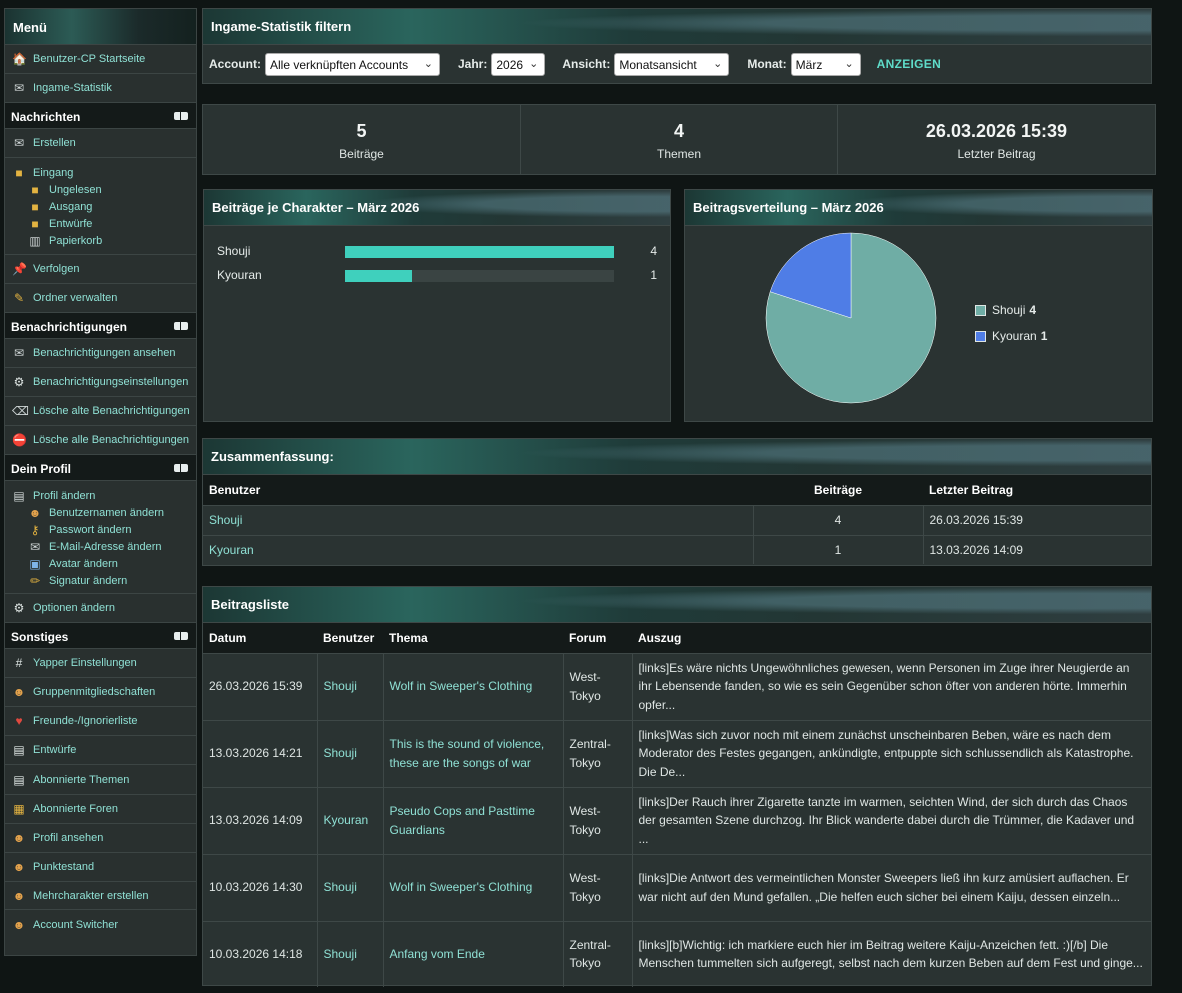  I want to click on post-user-link: Kyouran, so click(346, 820).